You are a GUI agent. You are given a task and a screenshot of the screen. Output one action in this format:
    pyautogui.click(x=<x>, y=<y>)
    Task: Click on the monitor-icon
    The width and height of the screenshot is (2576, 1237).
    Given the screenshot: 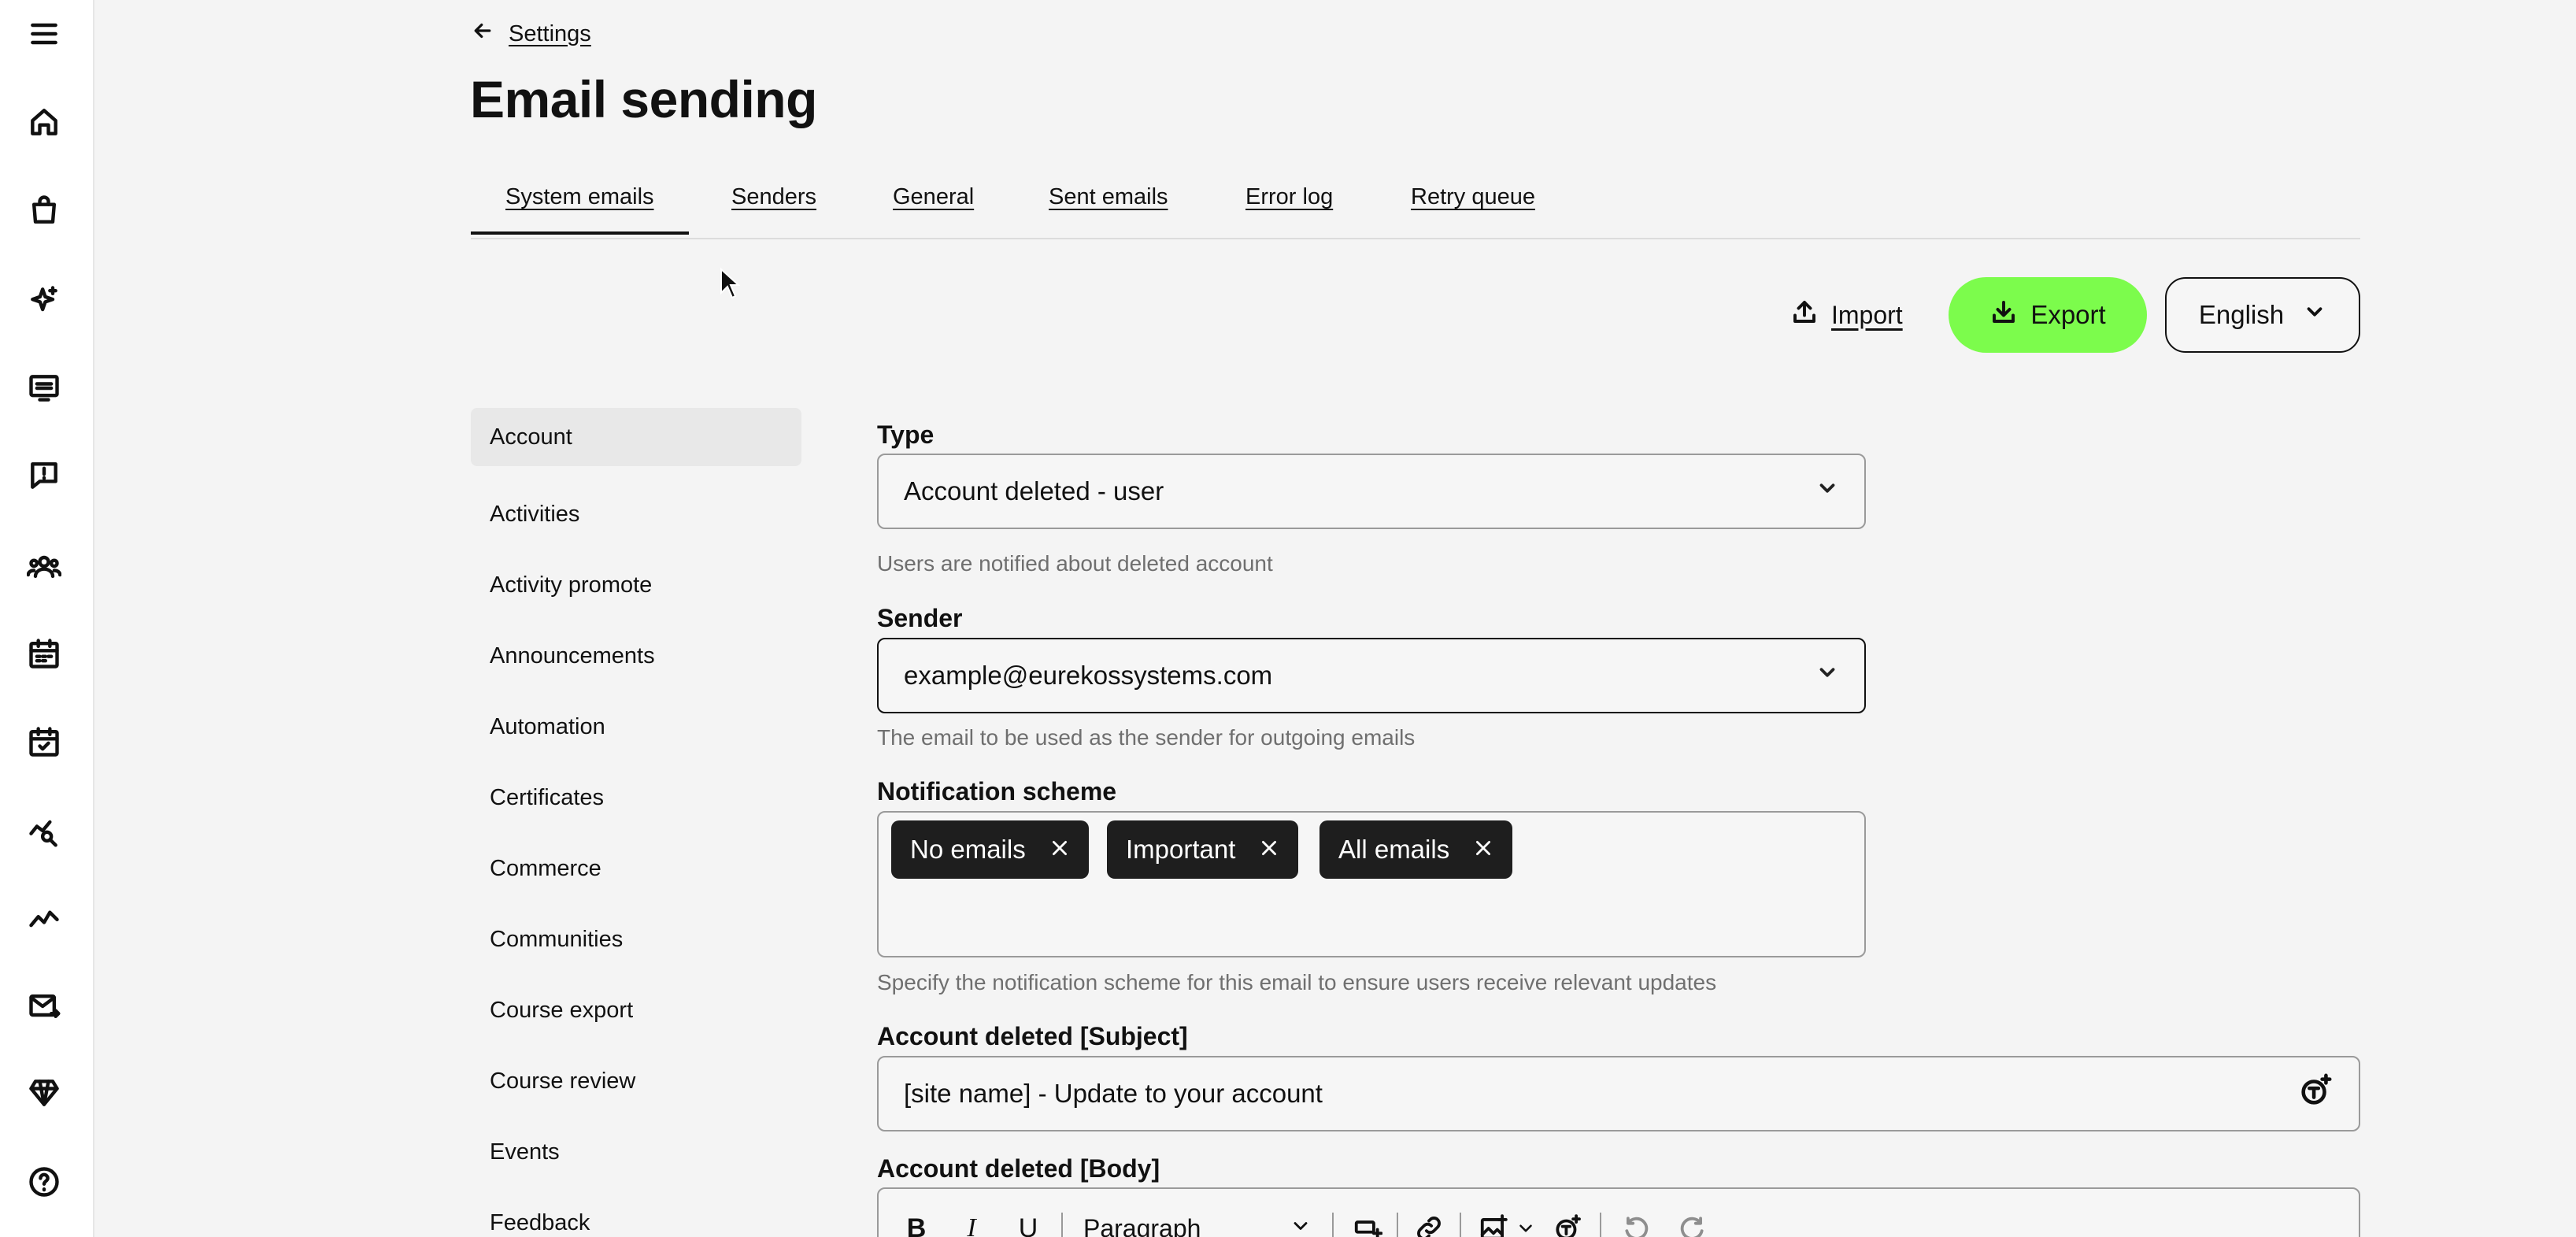 What is the action you would take?
    pyautogui.click(x=44, y=388)
    